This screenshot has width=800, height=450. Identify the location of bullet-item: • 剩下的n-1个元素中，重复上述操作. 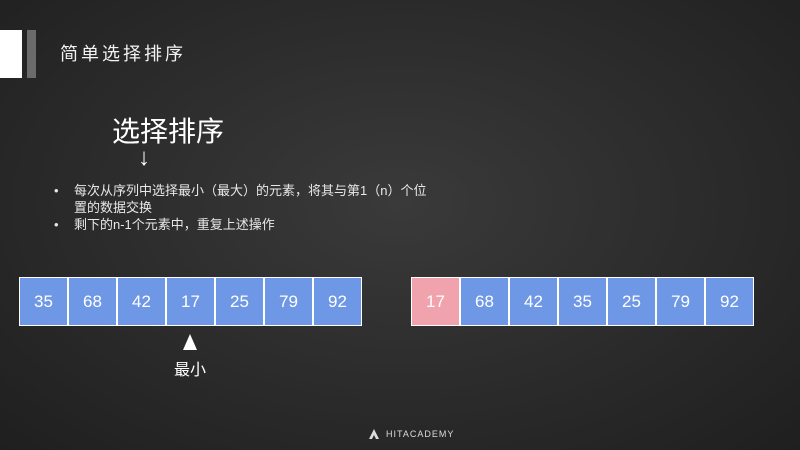
(244, 224).